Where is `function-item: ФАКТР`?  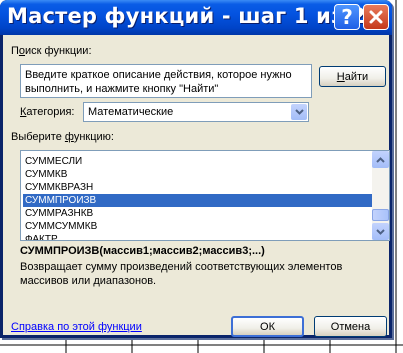
function-item: ФАКТР is located at coordinates (198, 236).